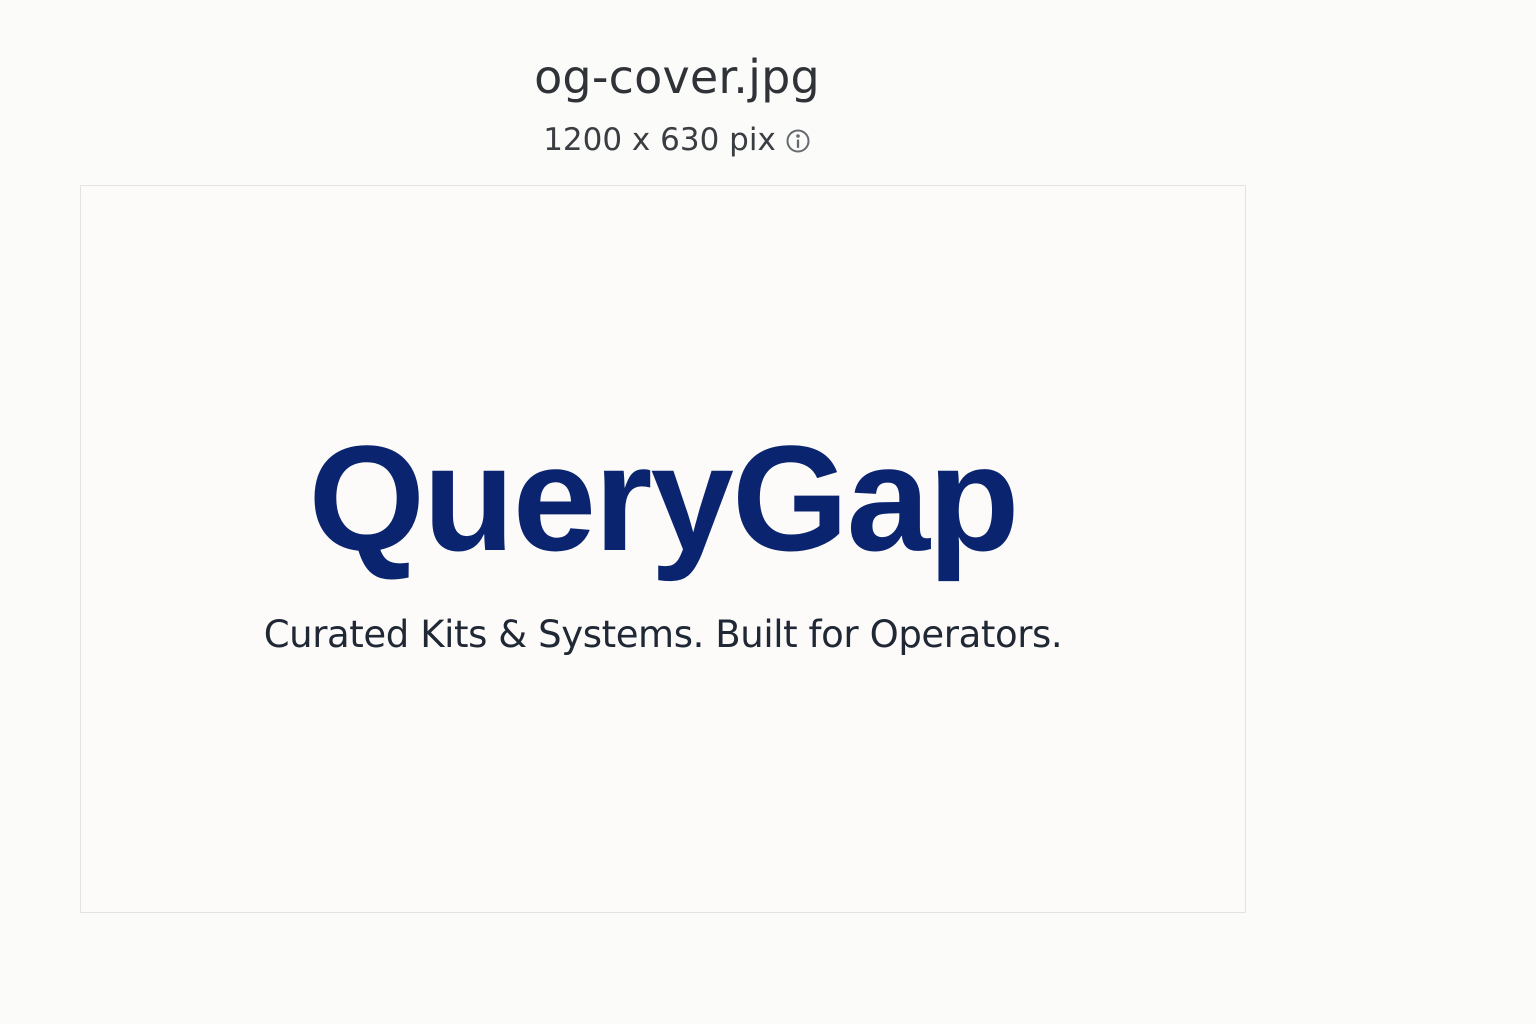 The height and width of the screenshot is (1024, 1536). I want to click on file-header: og-cover.jpg 1200 x 630 pix, so click(677, 104).